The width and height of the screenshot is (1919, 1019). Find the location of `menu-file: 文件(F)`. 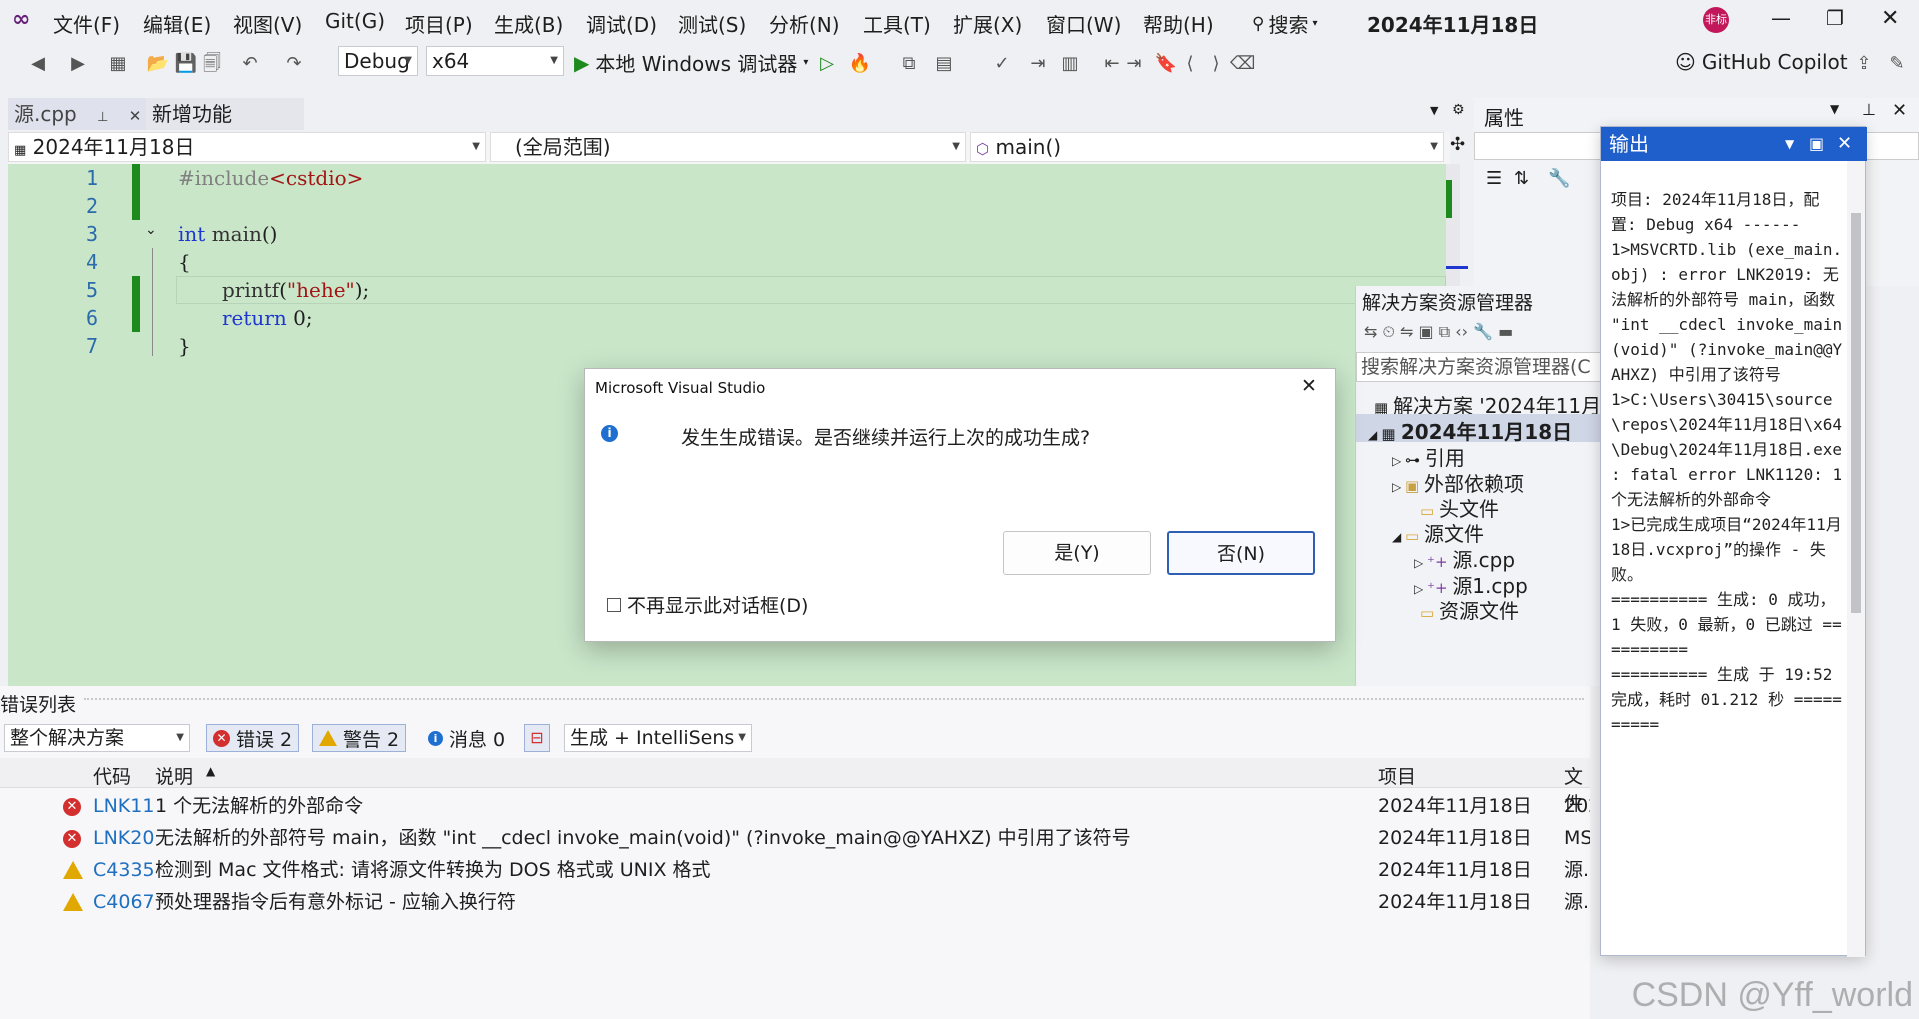

menu-file: 文件(F) is located at coordinates (86, 23).